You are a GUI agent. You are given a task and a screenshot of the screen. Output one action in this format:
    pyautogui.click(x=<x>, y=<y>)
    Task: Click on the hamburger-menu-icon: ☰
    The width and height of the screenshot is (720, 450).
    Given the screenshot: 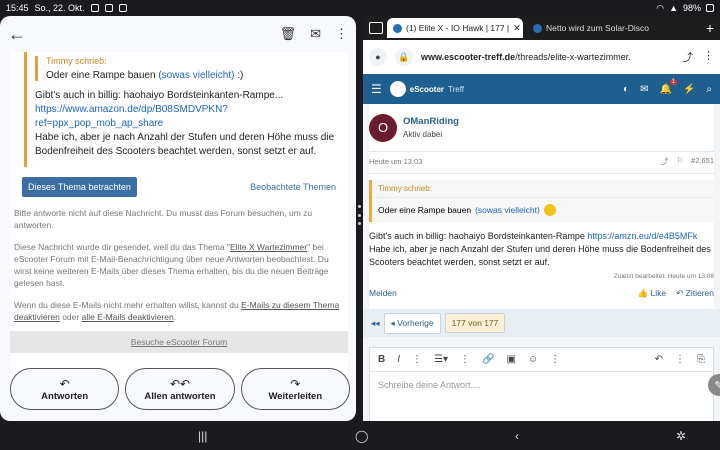 What is the action you would take?
    pyautogui.click(x=376, y=89)
    